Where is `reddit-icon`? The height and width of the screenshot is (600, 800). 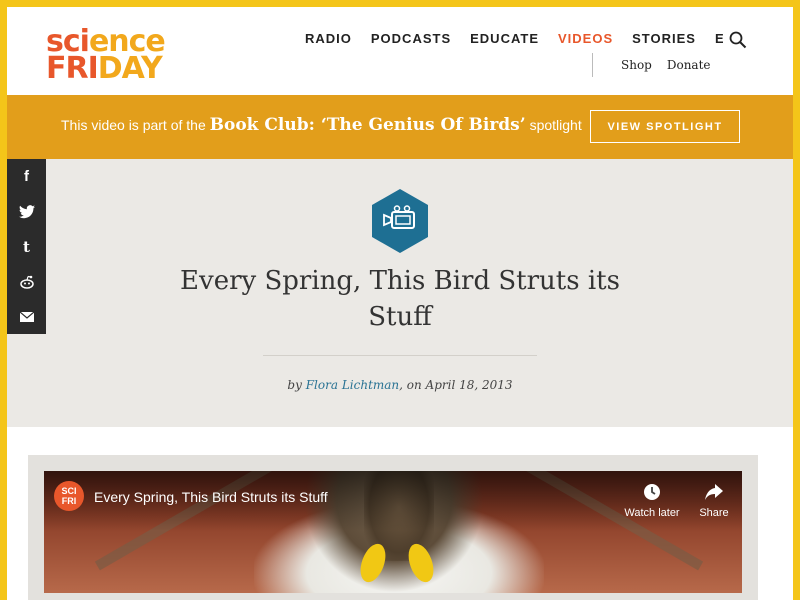 reddit-icon is located at coordinates (26, 281).